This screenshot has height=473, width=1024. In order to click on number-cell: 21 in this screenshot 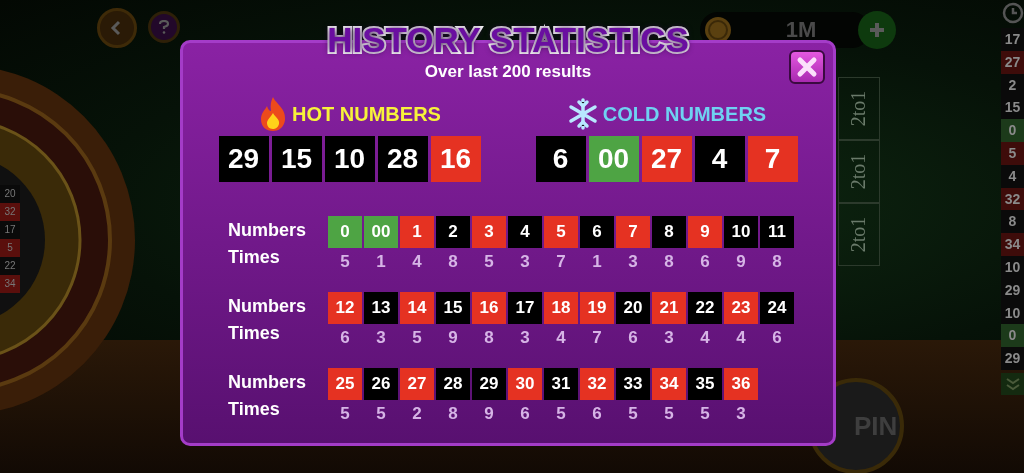, I will do `click(669, 308)`.